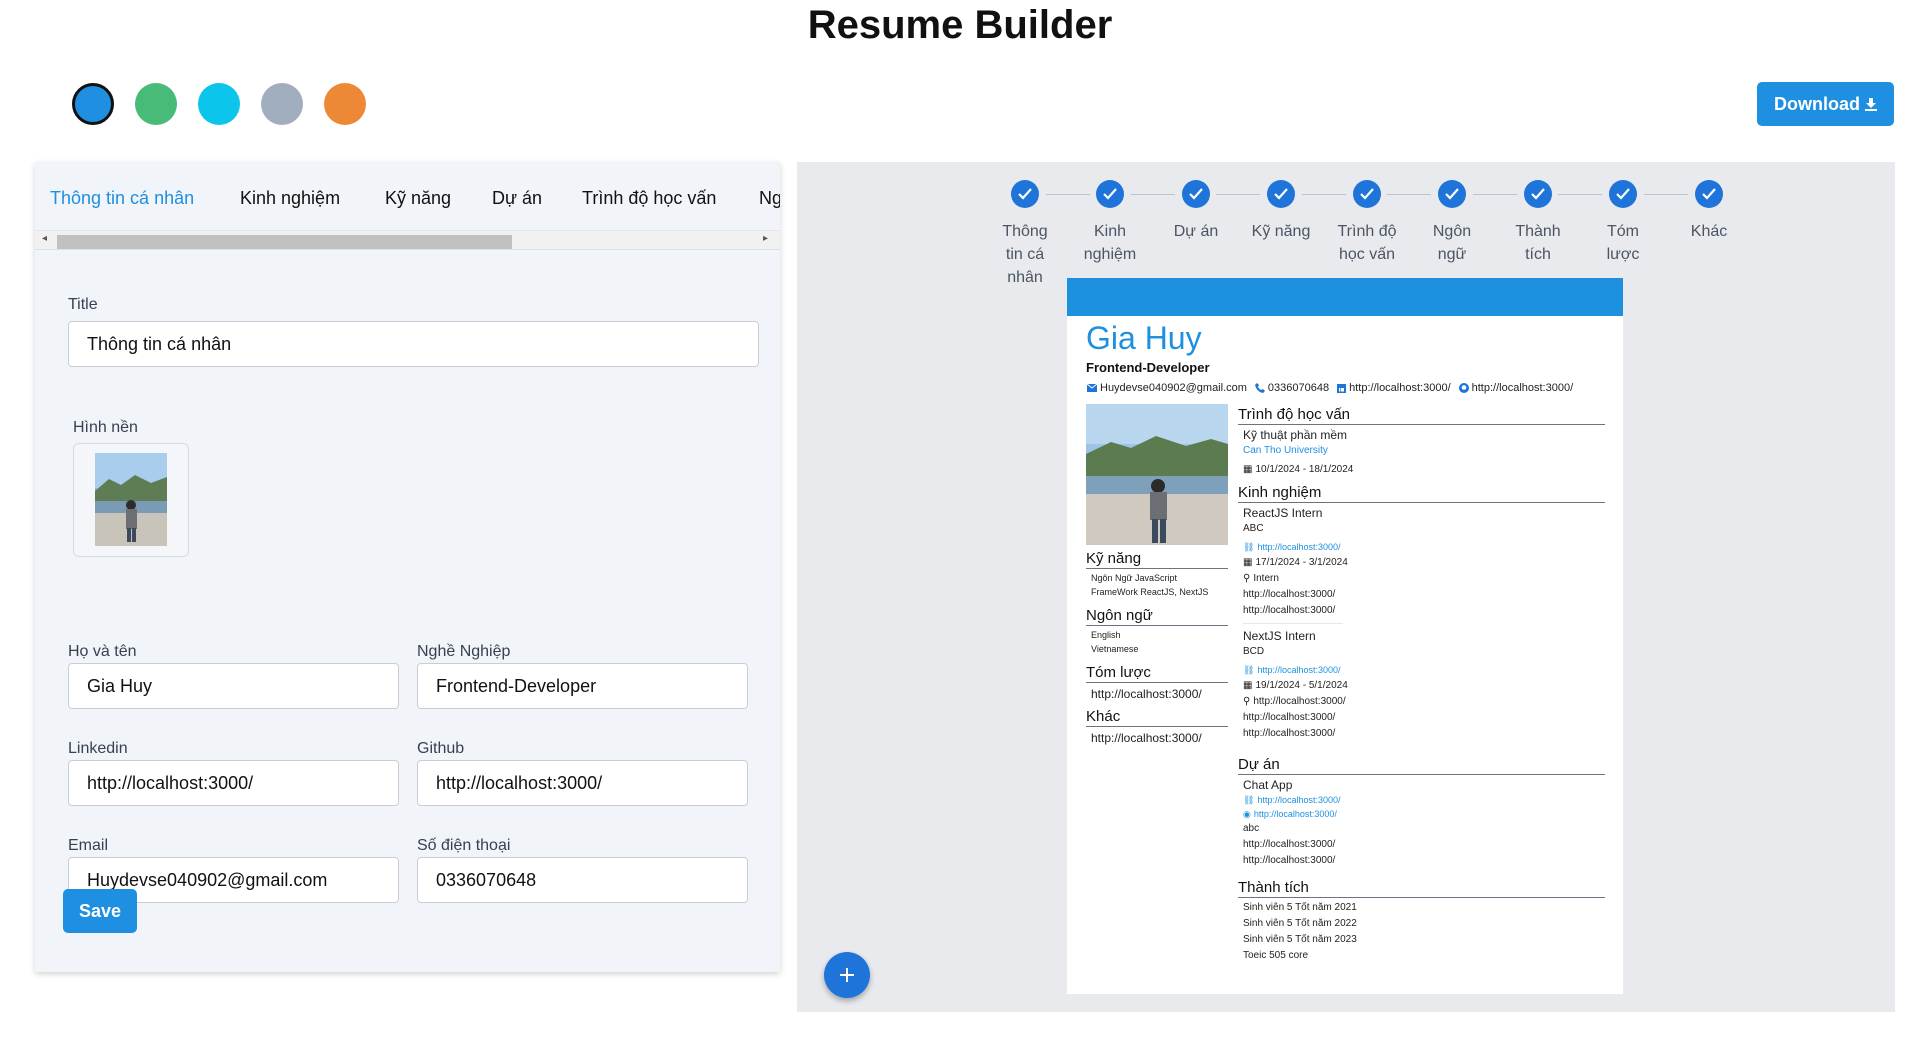 The image size is (1920, 1041). What do you see at coordinates (1300, 939) in the screenshot?
I see `achievement-item: Sinh viên 5 Tốt năm 2023` at bounding box center [1300, 939].